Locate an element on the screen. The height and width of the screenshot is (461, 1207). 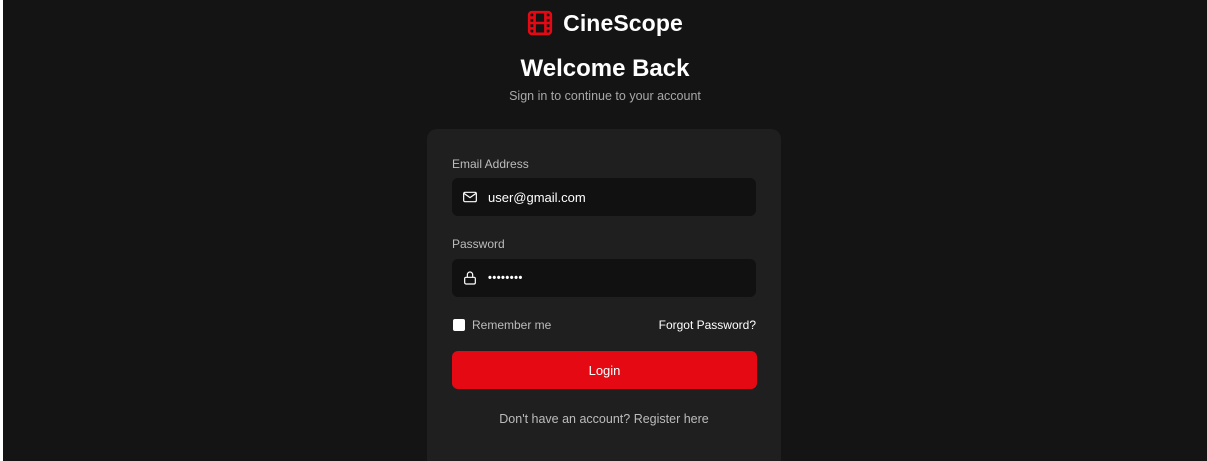
password-value: •••••••• is located at coordinates (505, 278).